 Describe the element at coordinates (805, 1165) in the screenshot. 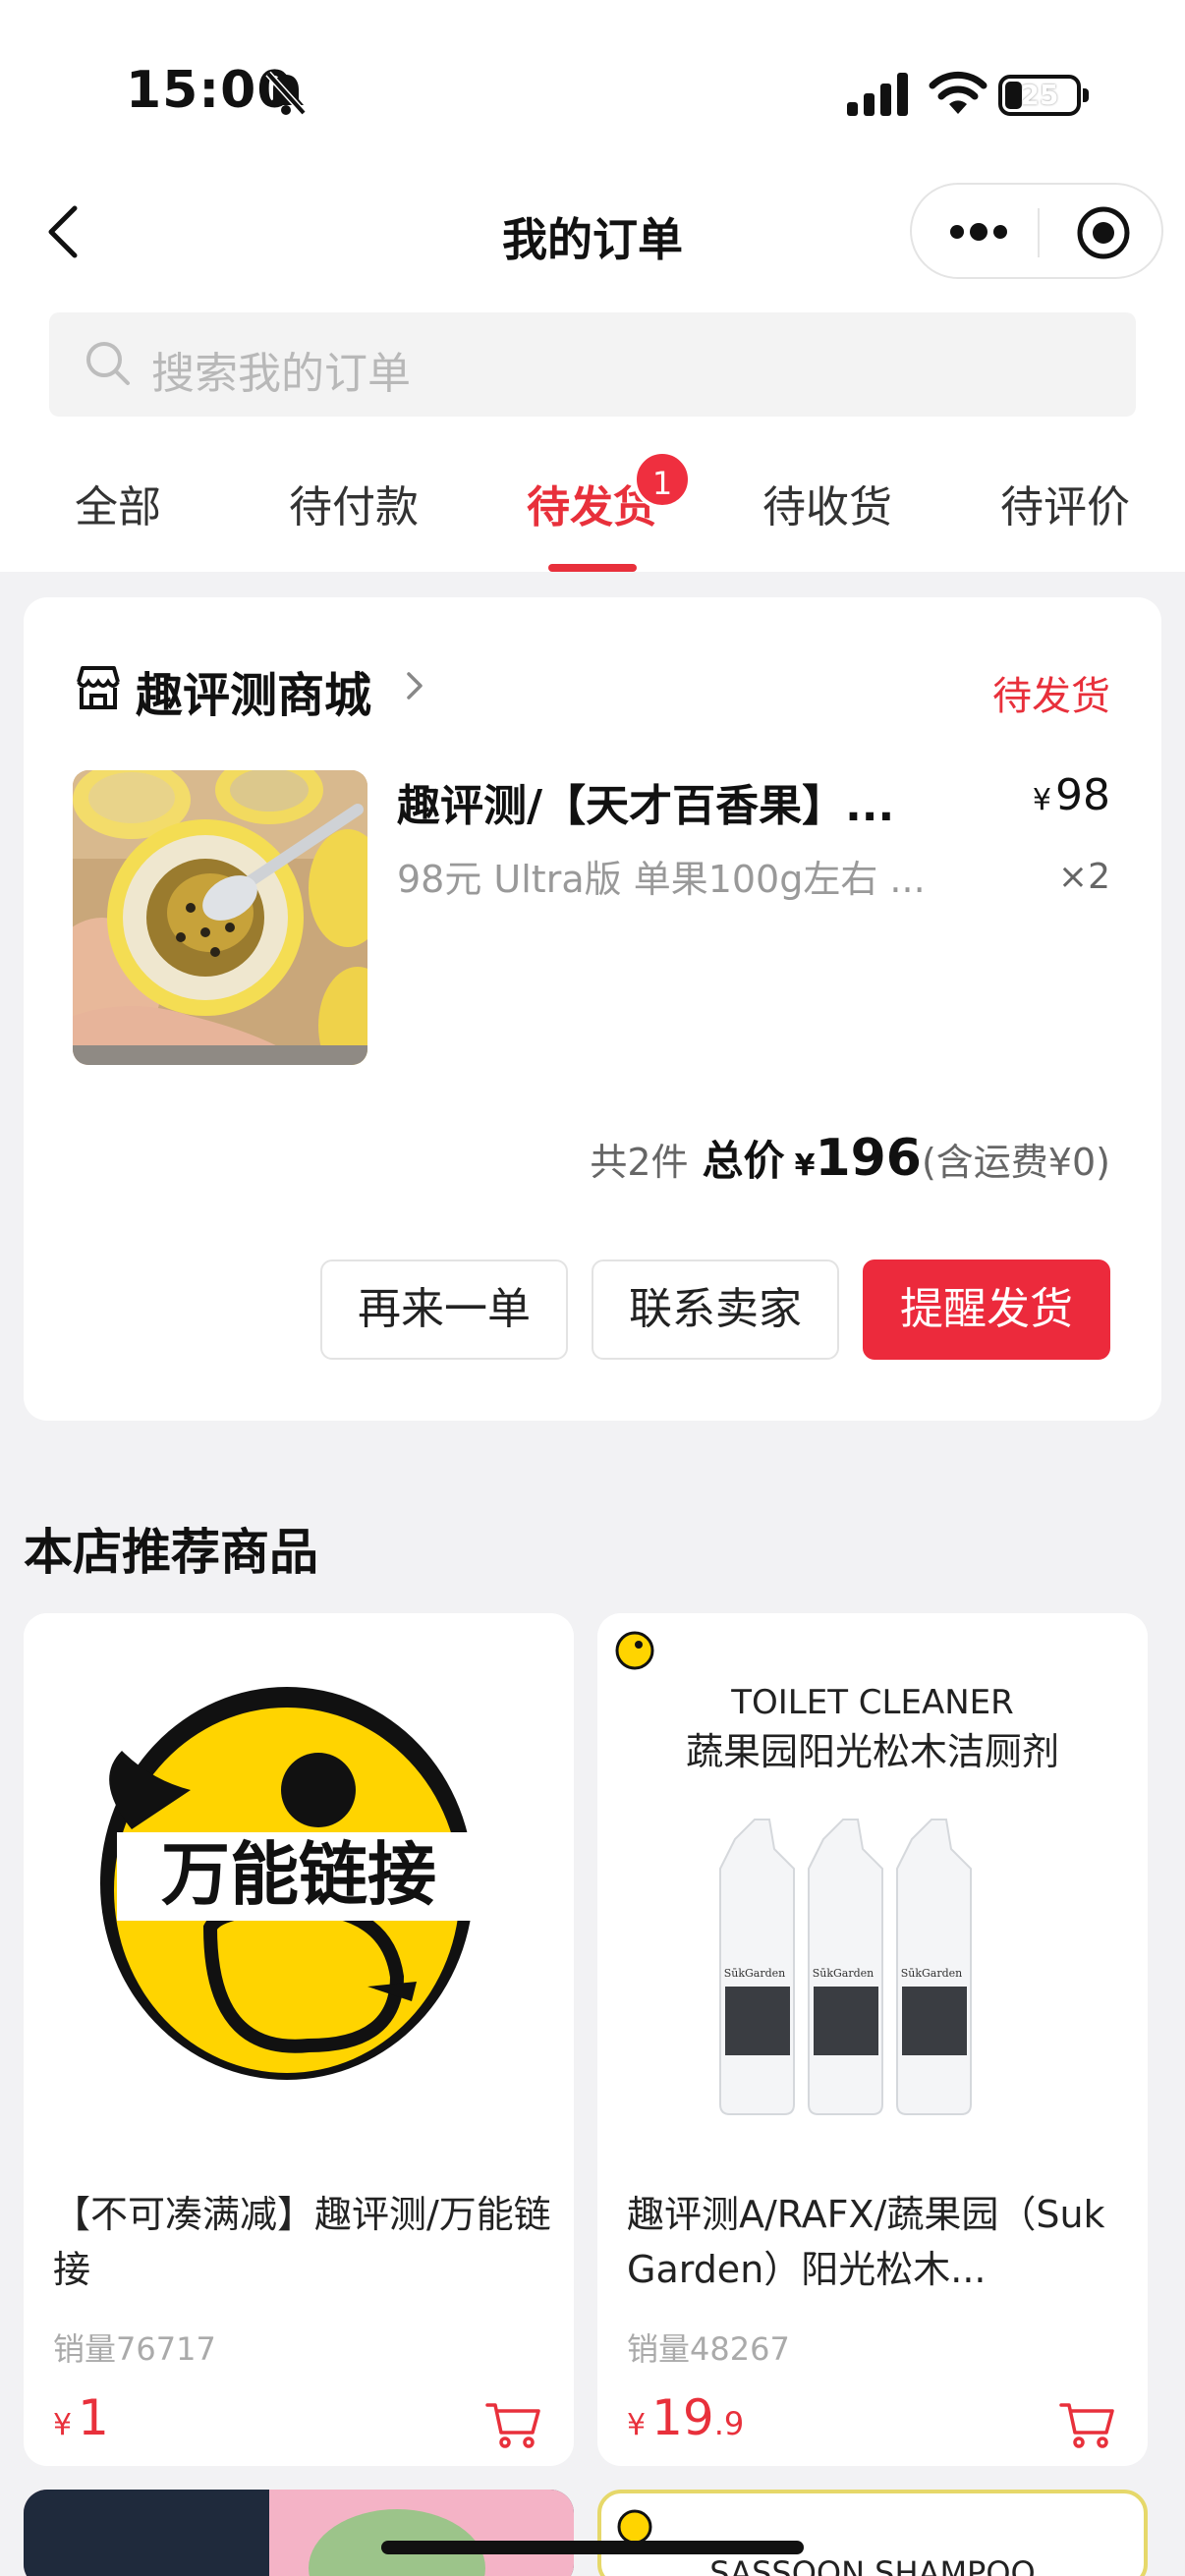

I see `total-currency: ¥` at that location.